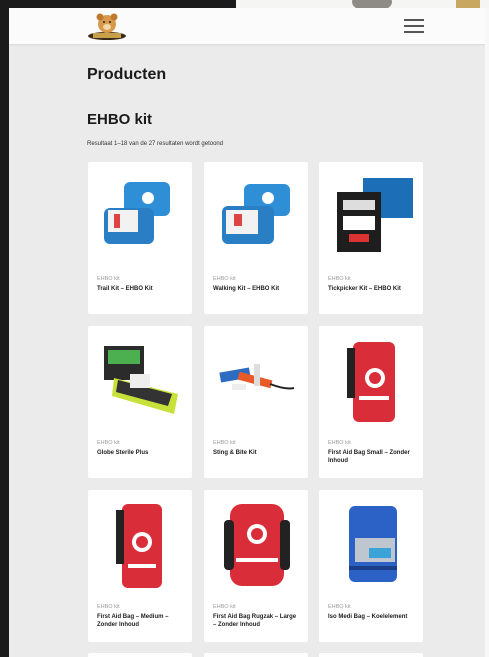 This screenshot has width=489, height=657. Describe the element at coordinates (371, 618) in the screenshot. I see `product-name: Iso Medi Bag – Koelelement` at that location.